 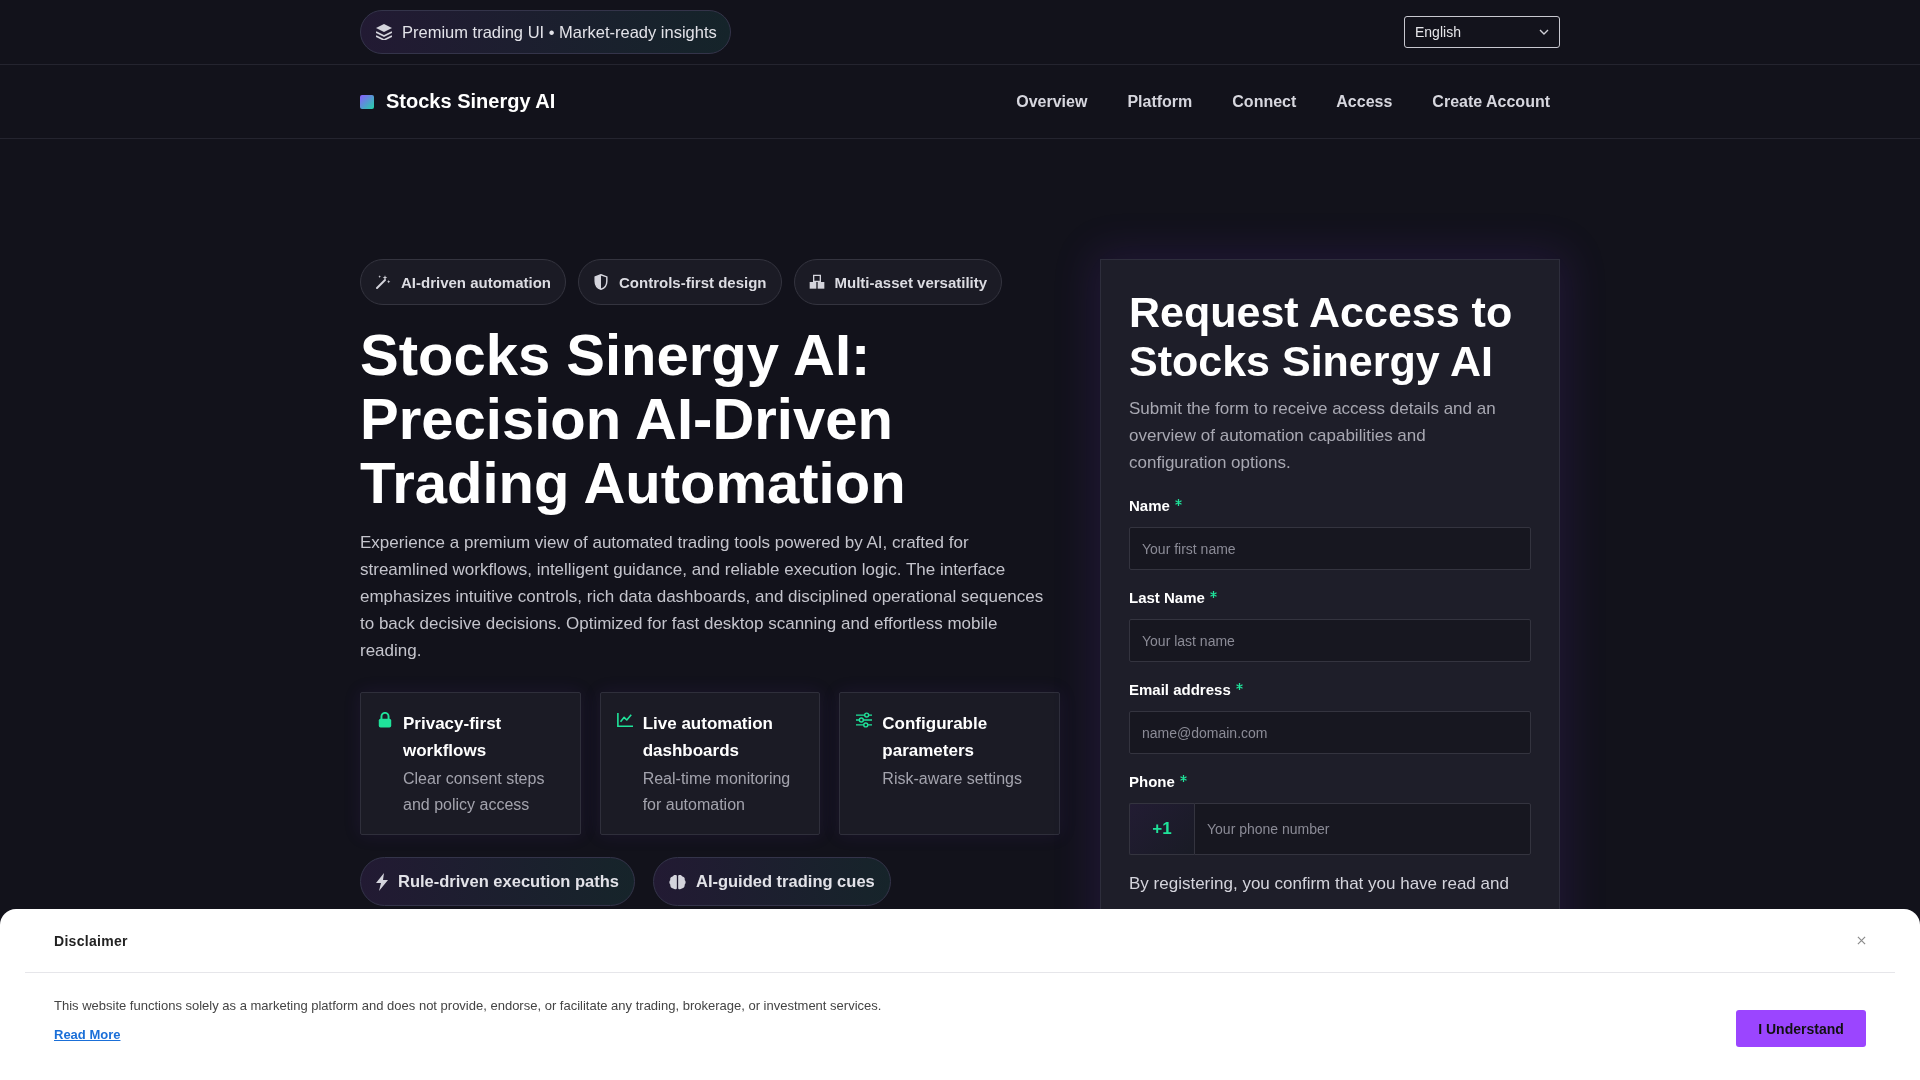 I want to click on highlight-label: AI-guided trading cues, so click(x=785, y=881).